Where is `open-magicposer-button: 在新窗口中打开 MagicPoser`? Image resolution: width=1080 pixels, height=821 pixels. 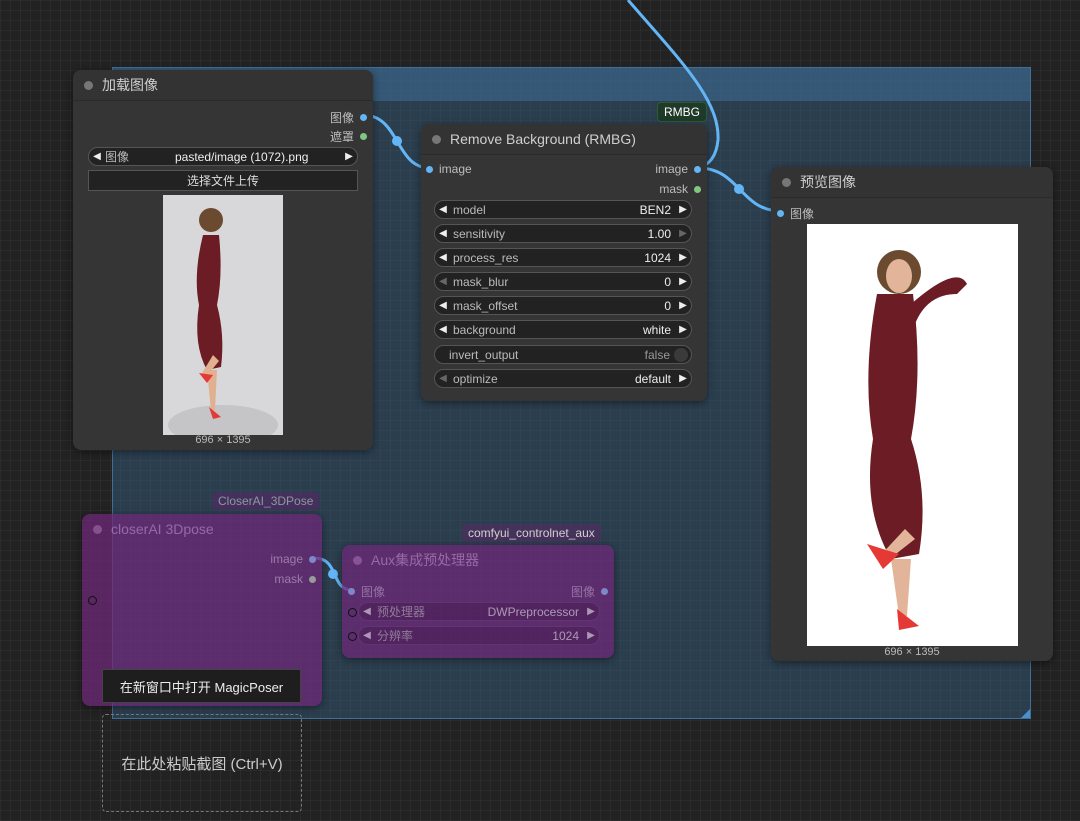
open-magicposer-button: 在新窗口中打开 MagicPoser is located at coordinates (201, 686).